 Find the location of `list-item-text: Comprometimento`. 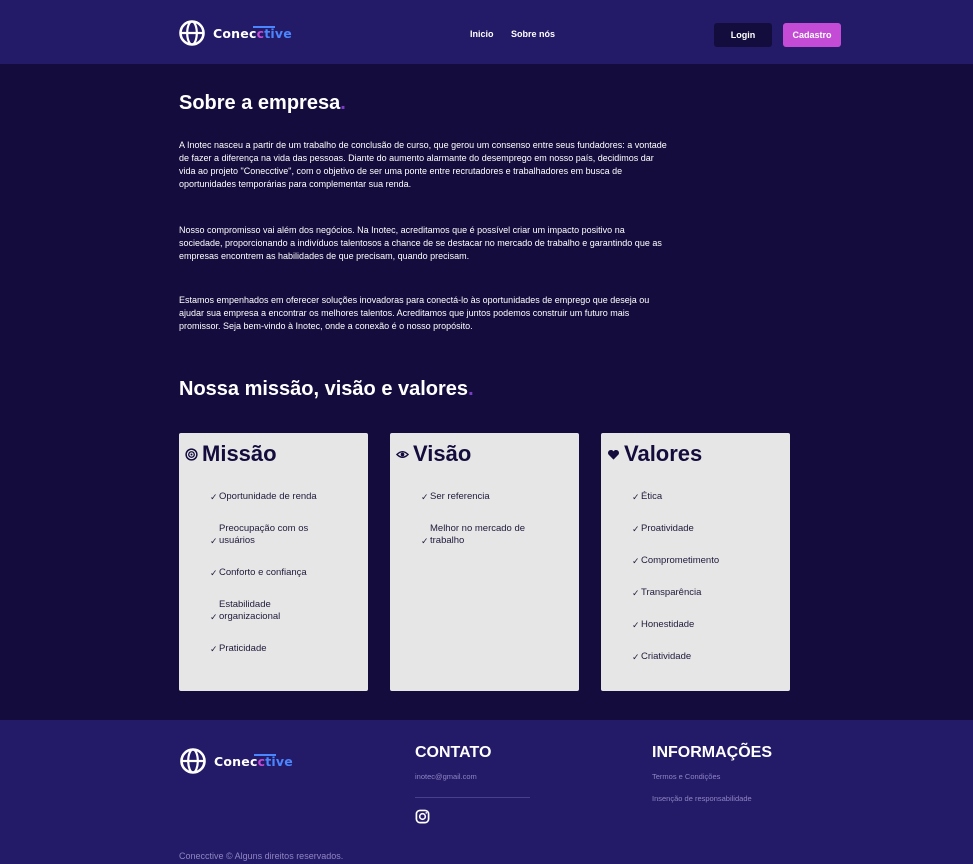

list-item-text: Comprometimento is located at coordinates (680, 560).